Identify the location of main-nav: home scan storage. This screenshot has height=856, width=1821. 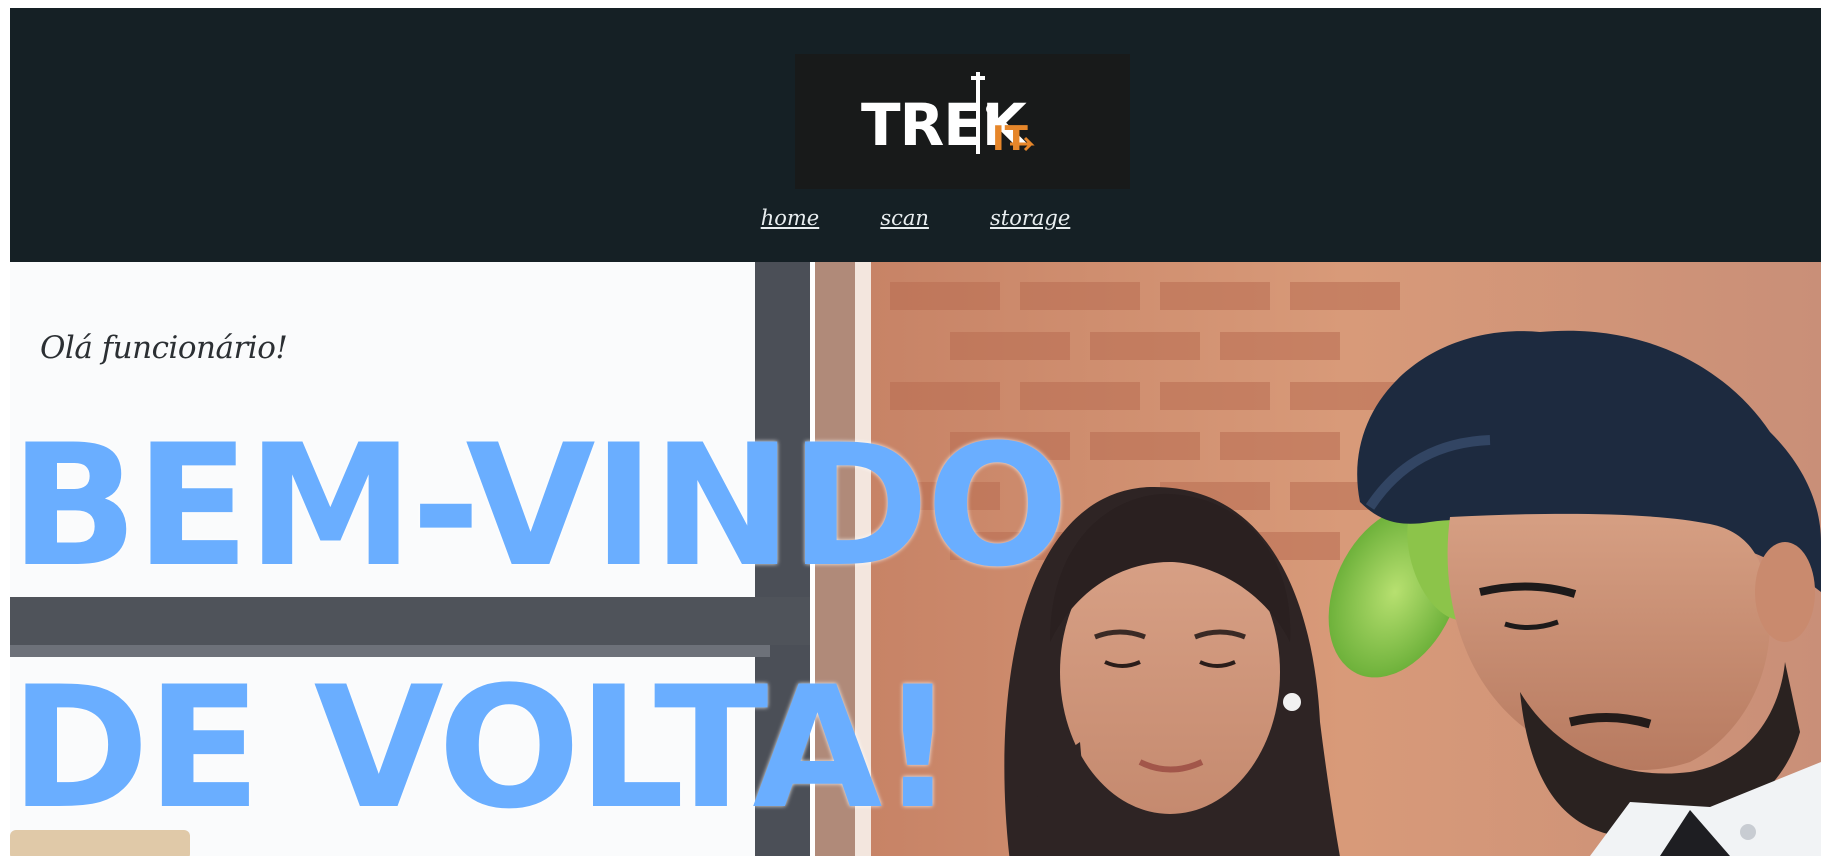
(915, 218).